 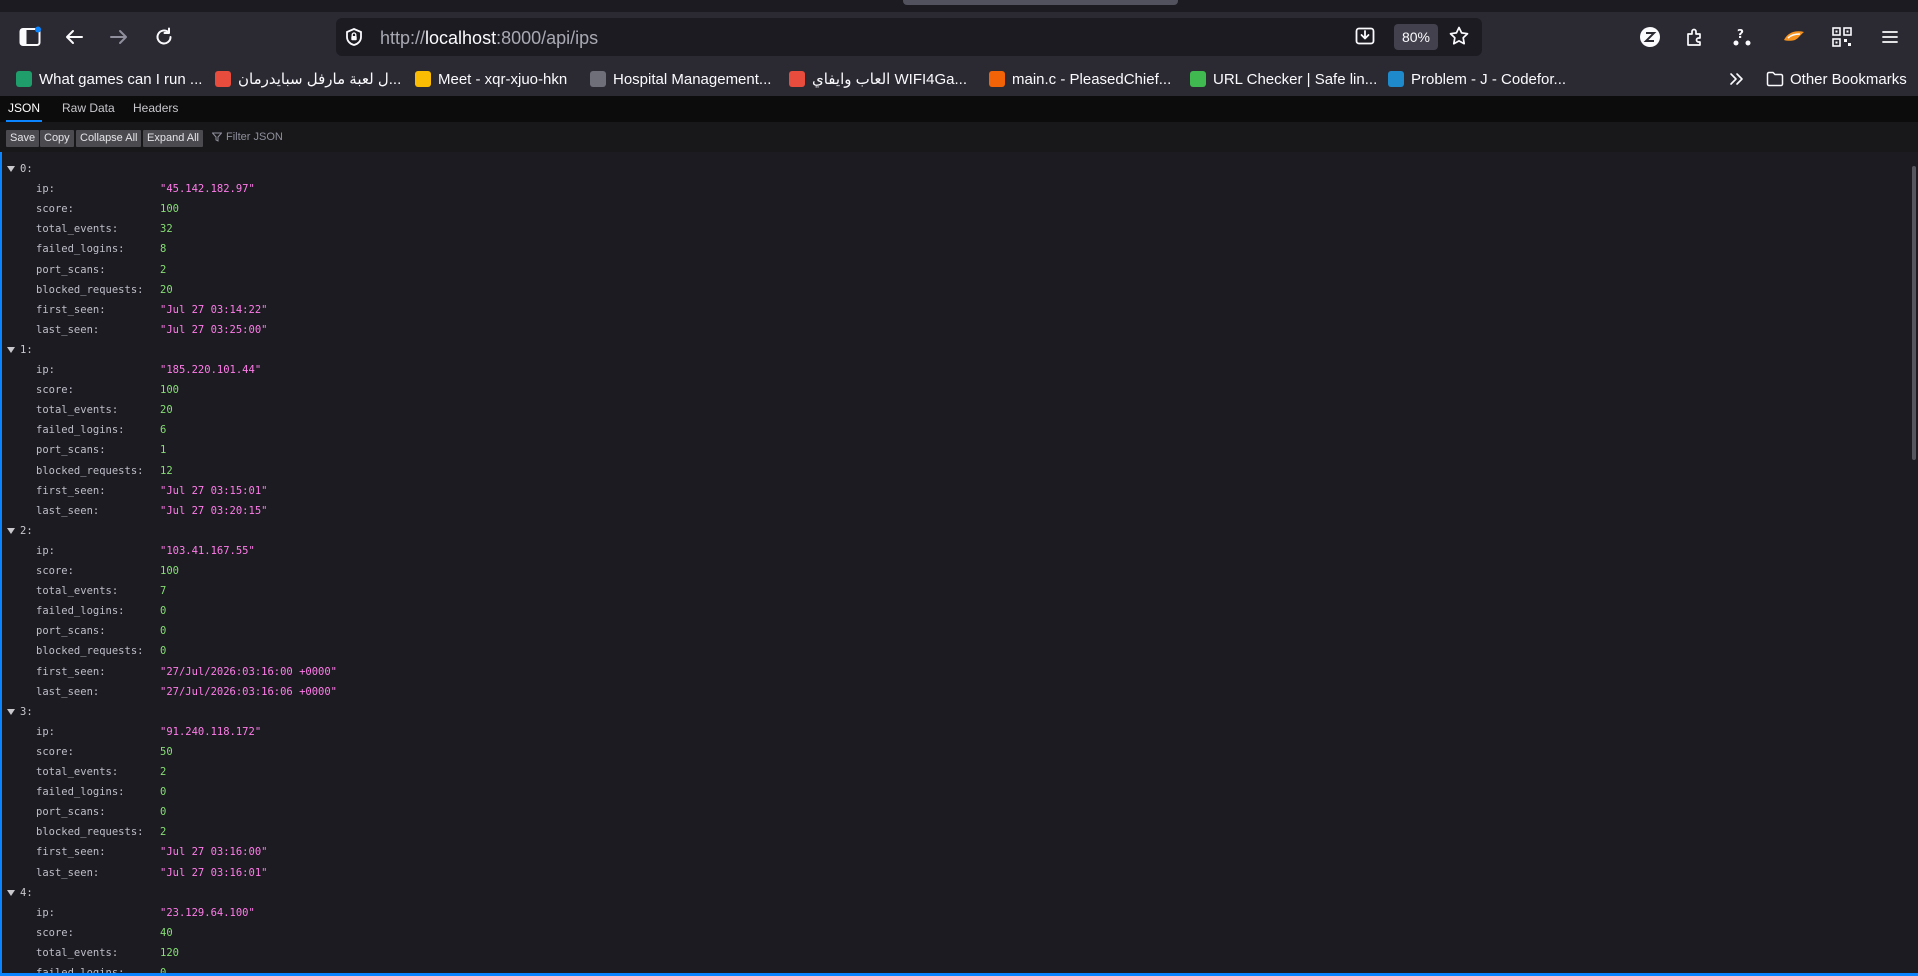 I want to click on tab-headers: Headers, so click(x=155, y=108).